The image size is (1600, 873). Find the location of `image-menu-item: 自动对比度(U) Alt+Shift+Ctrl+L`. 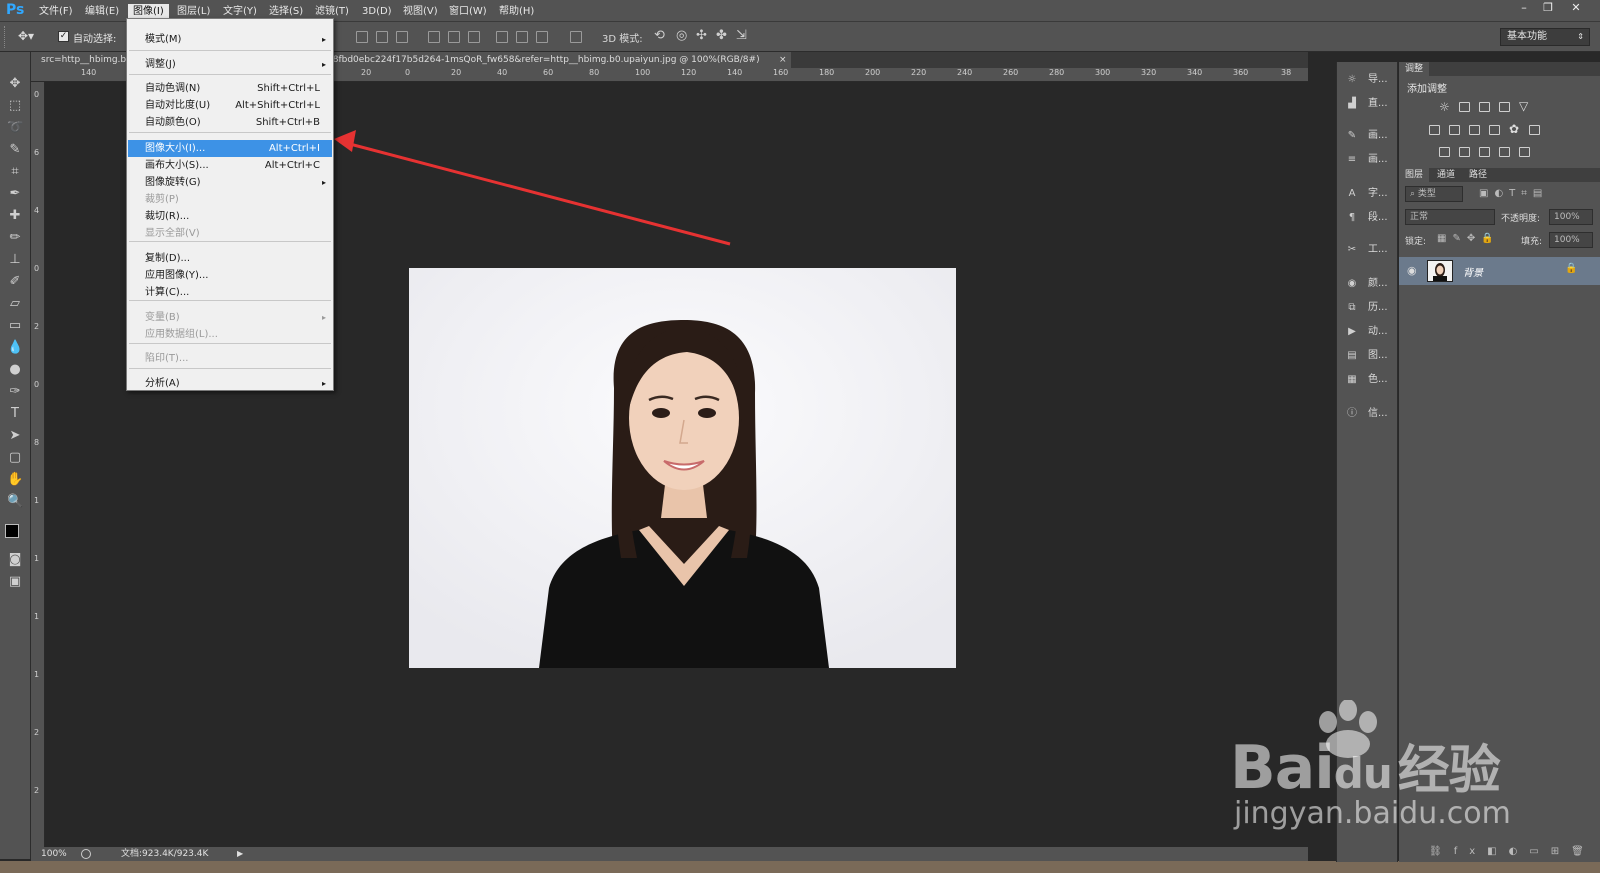

image-menu-item: 自动对比度(U) Alt+Shift+Ctrl+L is located at coordinates (230, 105).